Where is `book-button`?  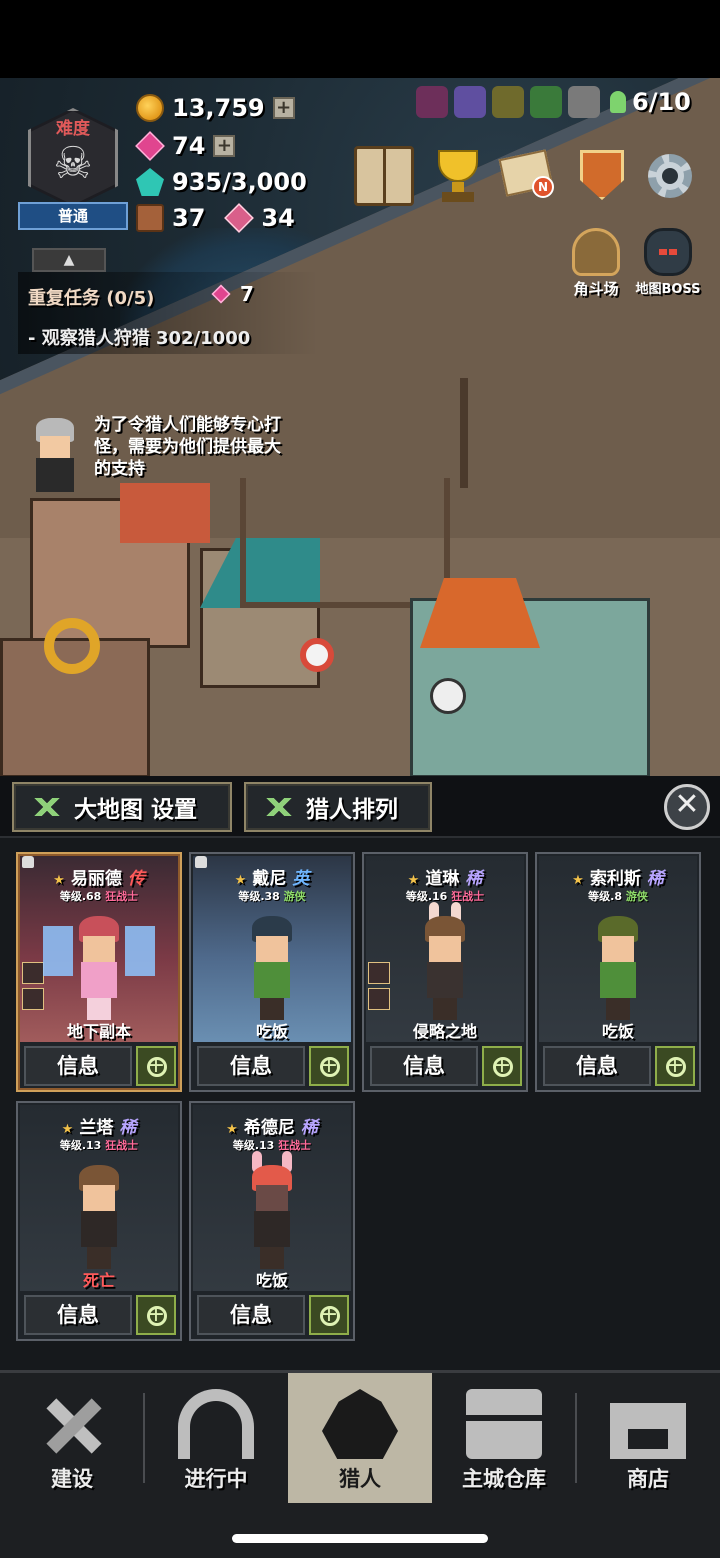 book-button is located at coordinates (384, 176).